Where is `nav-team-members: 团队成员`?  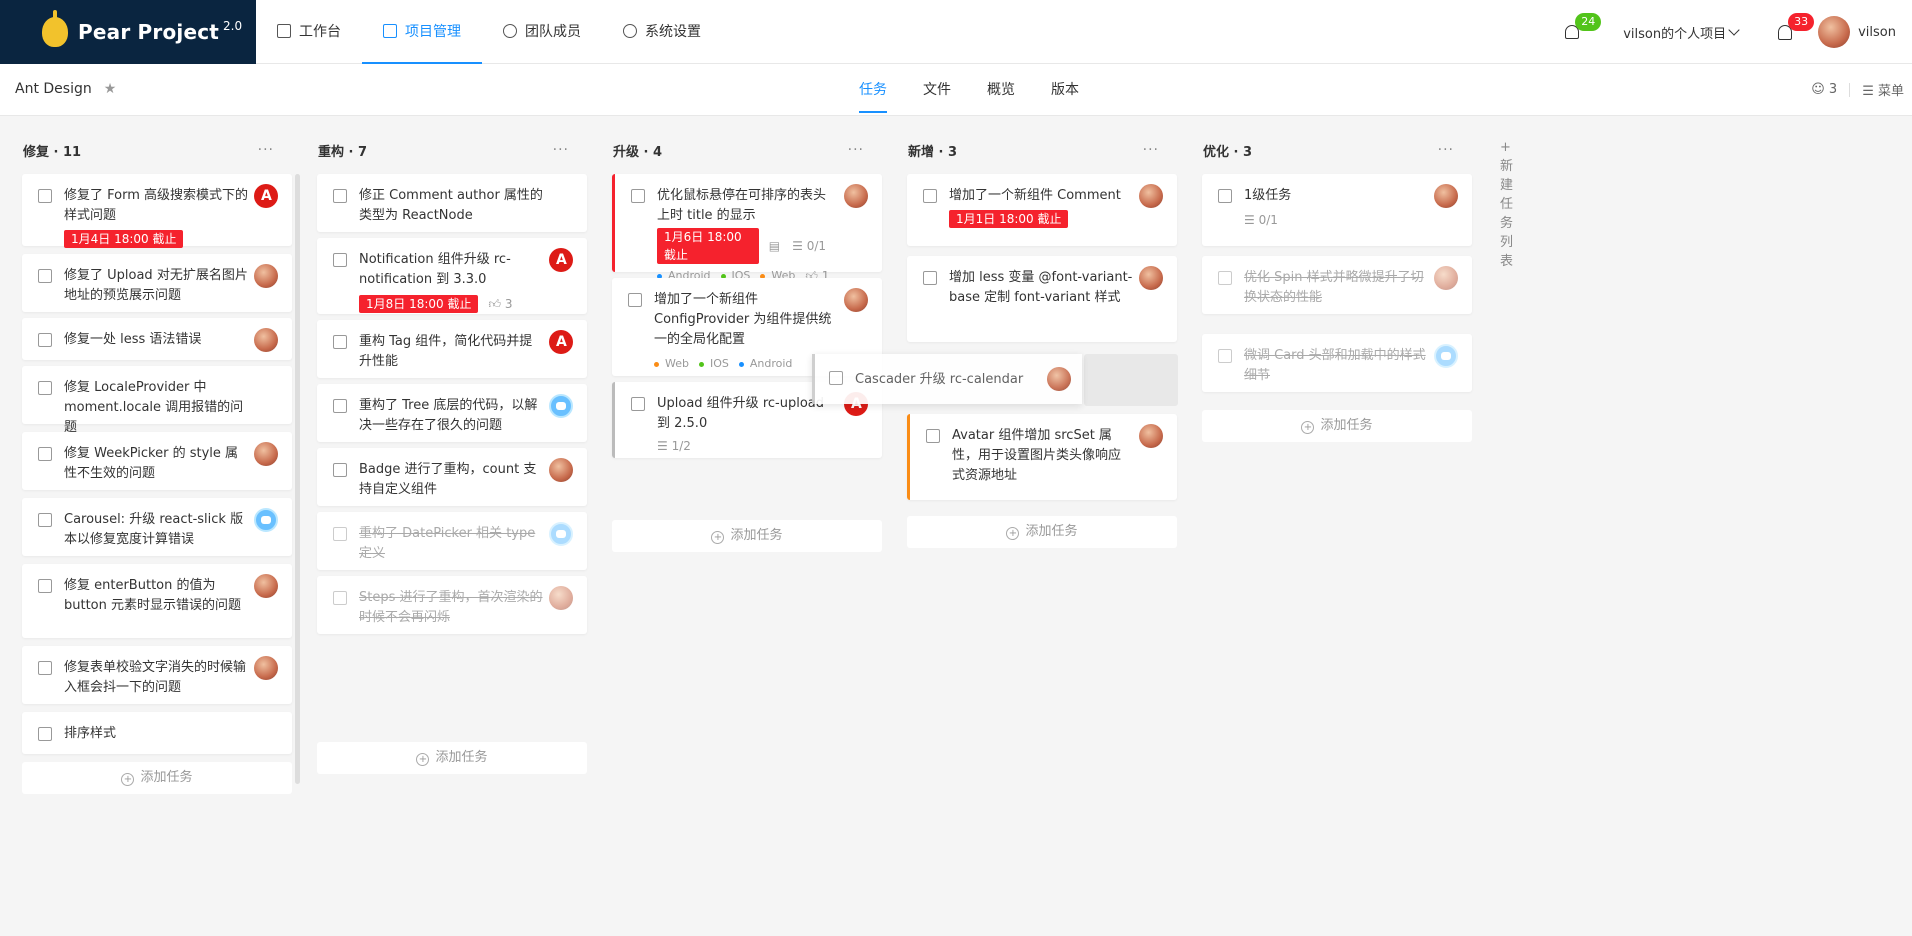 nav-team-members: 团队成员 is located at coordinates (542, 32).